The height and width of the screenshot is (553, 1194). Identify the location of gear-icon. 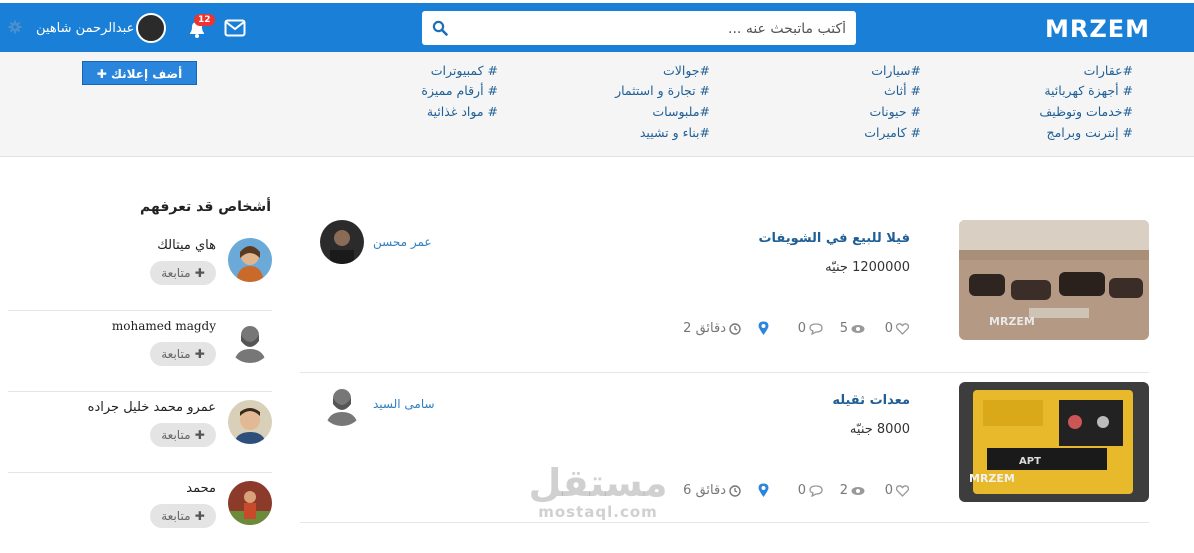
(15, 27).